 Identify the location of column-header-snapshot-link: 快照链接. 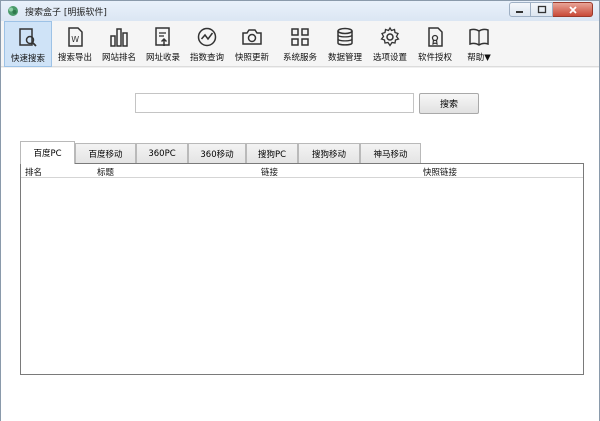
(440, 172).